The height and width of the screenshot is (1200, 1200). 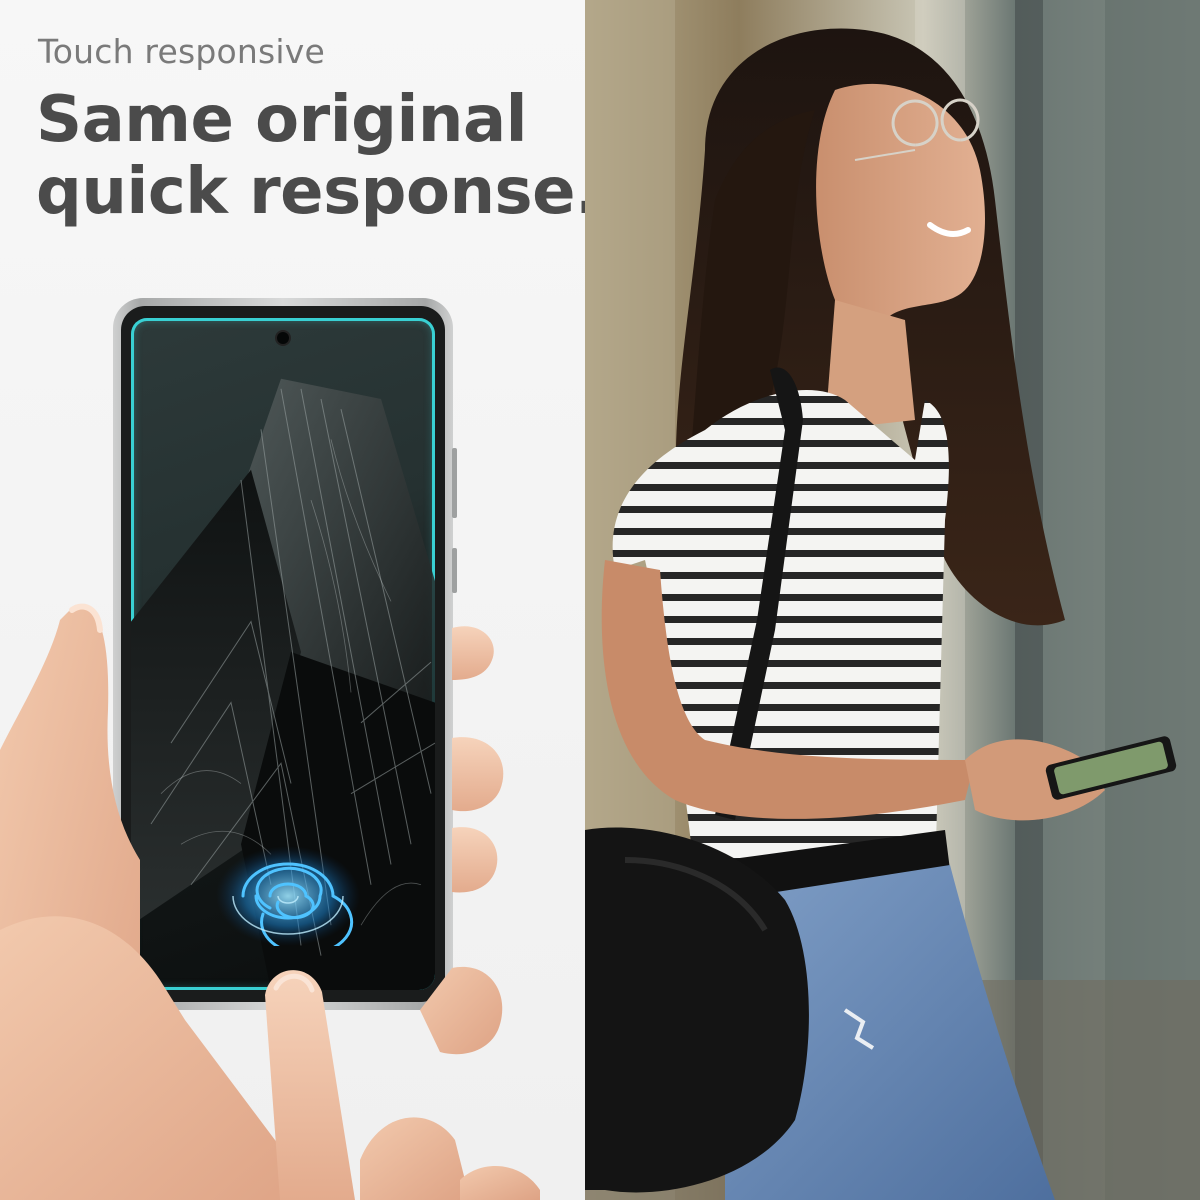 I want to click on volume-button, so click(x=454, y=483).